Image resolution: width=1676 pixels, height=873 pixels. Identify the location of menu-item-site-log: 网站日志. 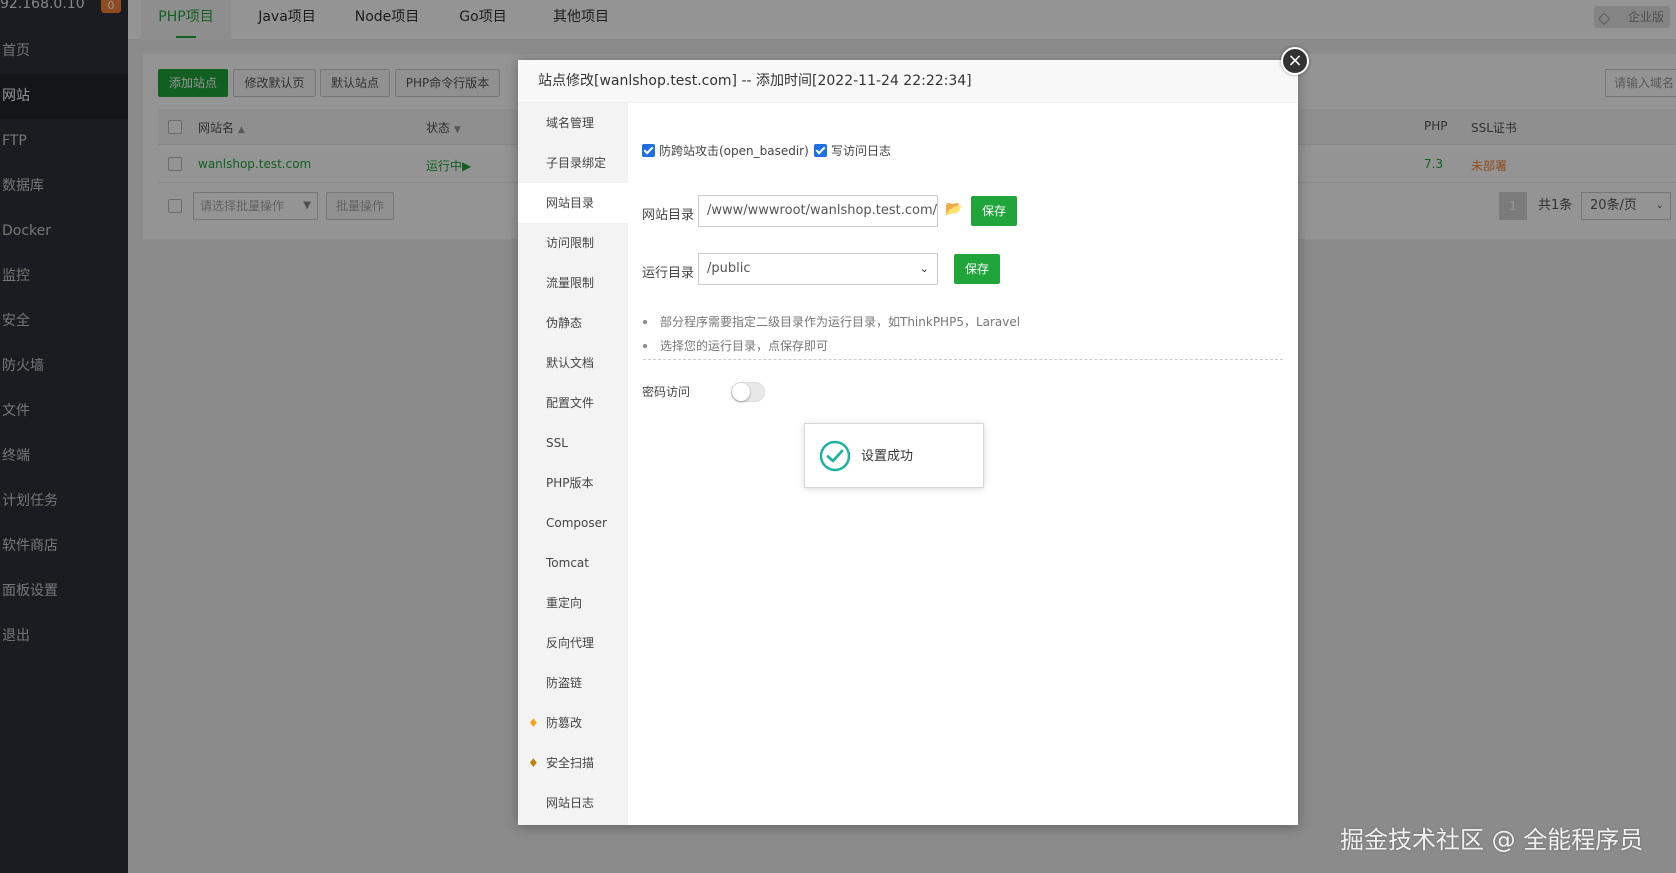
(573, 803).